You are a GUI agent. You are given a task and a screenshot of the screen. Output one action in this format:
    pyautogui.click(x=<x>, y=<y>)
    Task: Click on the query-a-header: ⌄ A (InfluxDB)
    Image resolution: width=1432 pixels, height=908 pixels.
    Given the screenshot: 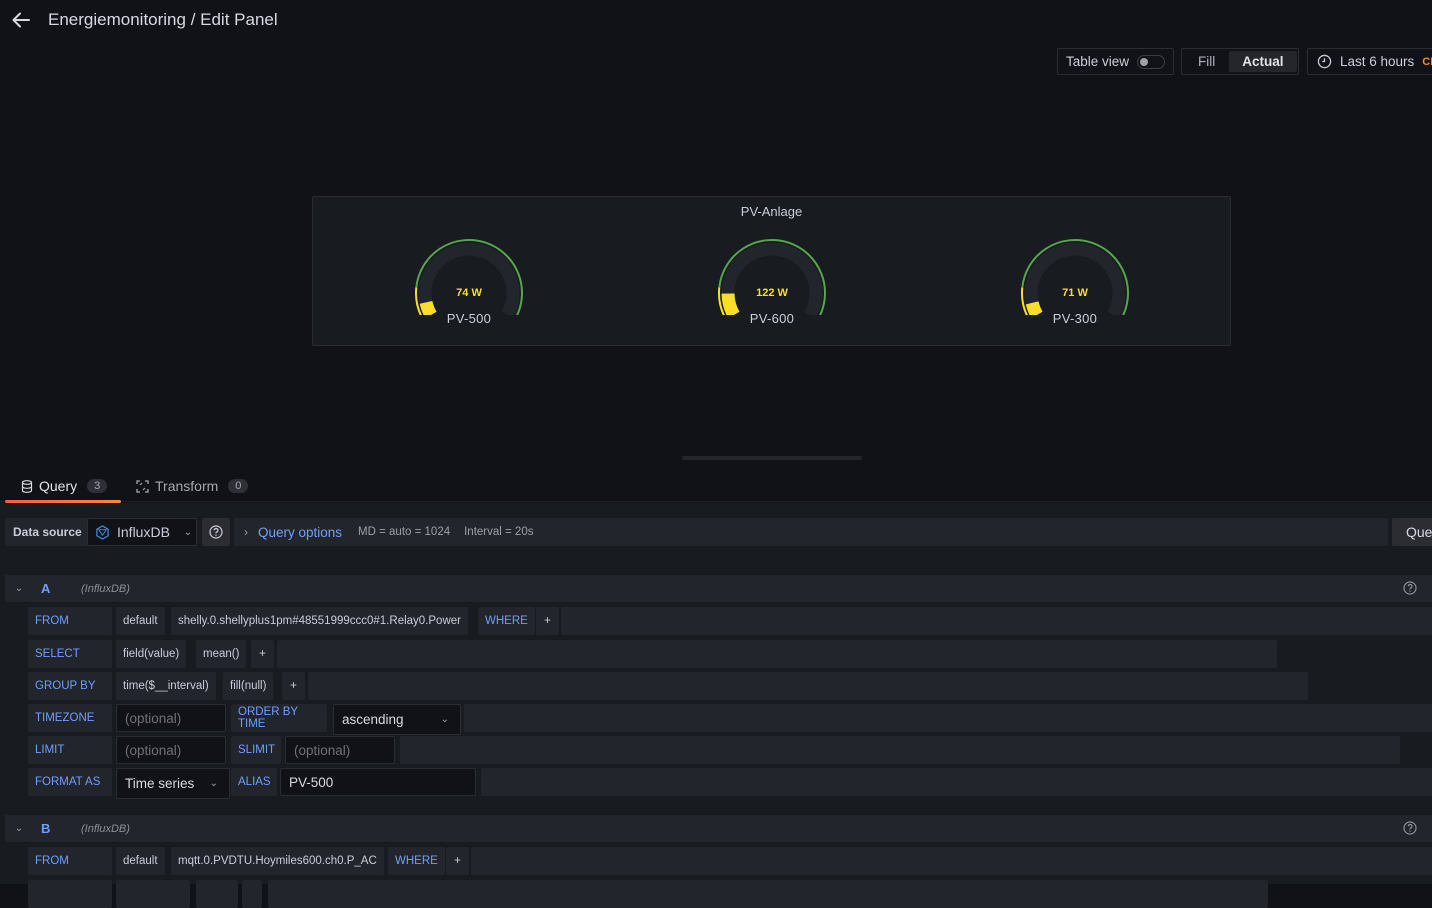 What is the action you would take?
    pyautogui.click(x=718, y=588)
    